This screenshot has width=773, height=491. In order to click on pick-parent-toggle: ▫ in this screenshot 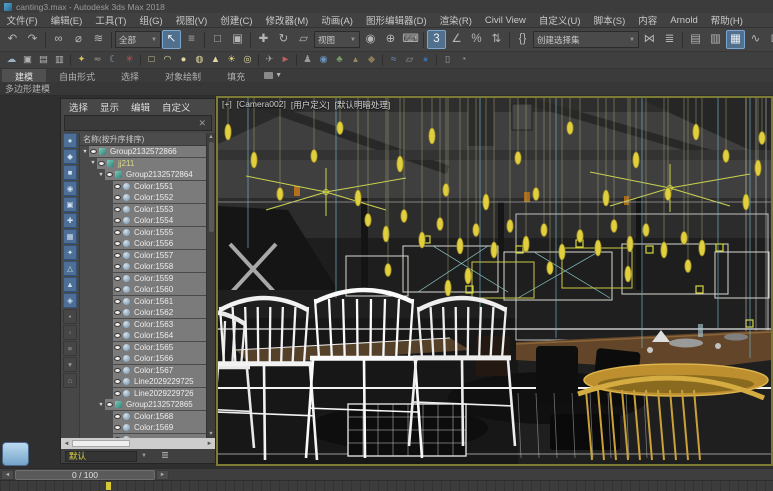, I will do `click(70, 332)`.